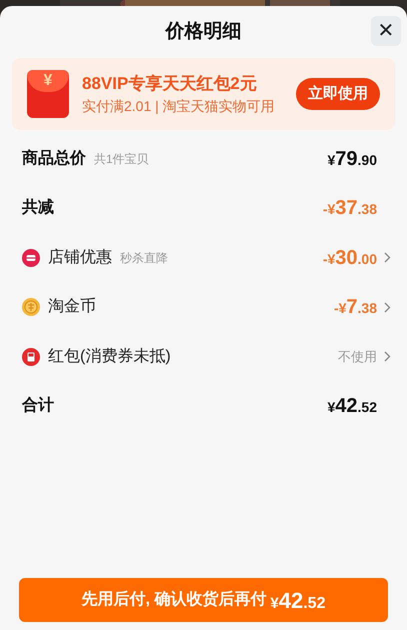  What do you see at coordinates (203, 600) in the screenshot?
I see `pay-button: 先用后付, 确认收货后再付 ¥42.52` at bounding box center [203, 600].